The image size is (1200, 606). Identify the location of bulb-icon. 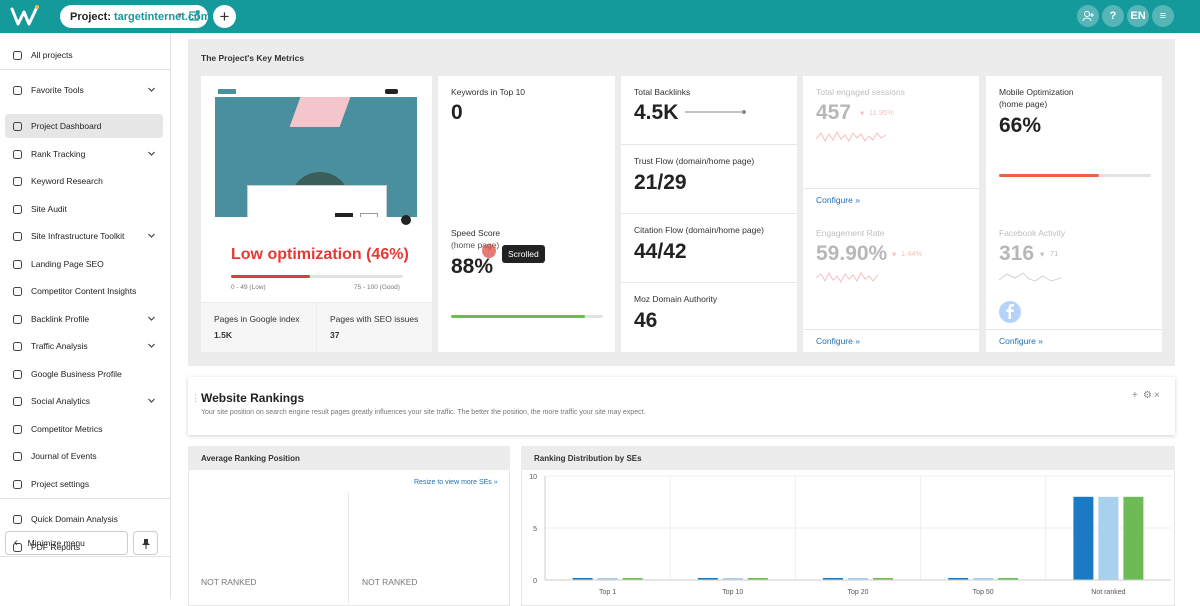
(17, 291).